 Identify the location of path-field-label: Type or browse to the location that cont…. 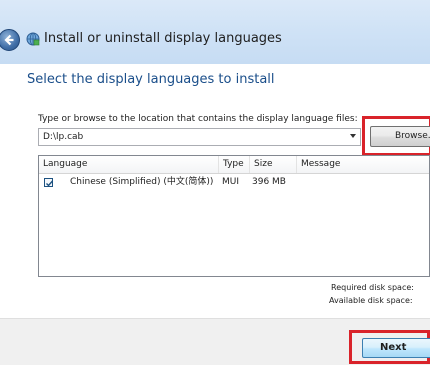
(198, 119).